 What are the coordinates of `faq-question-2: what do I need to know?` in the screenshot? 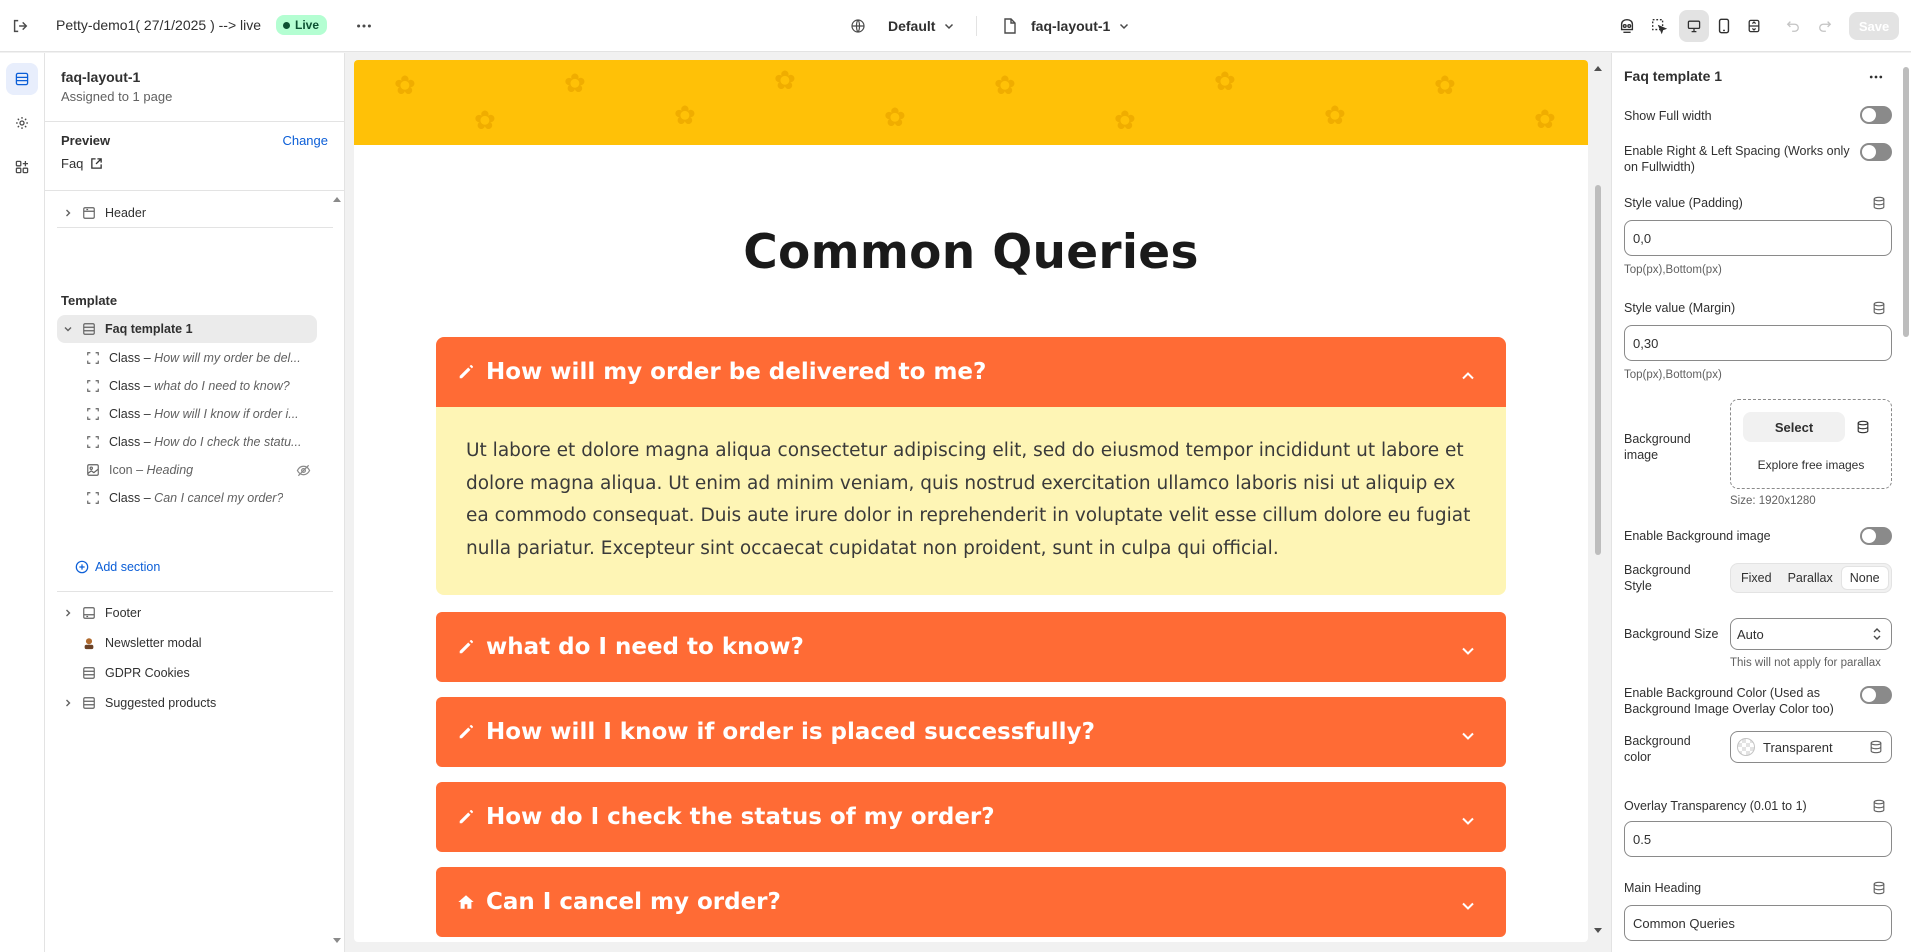 It's located at (971, 647).